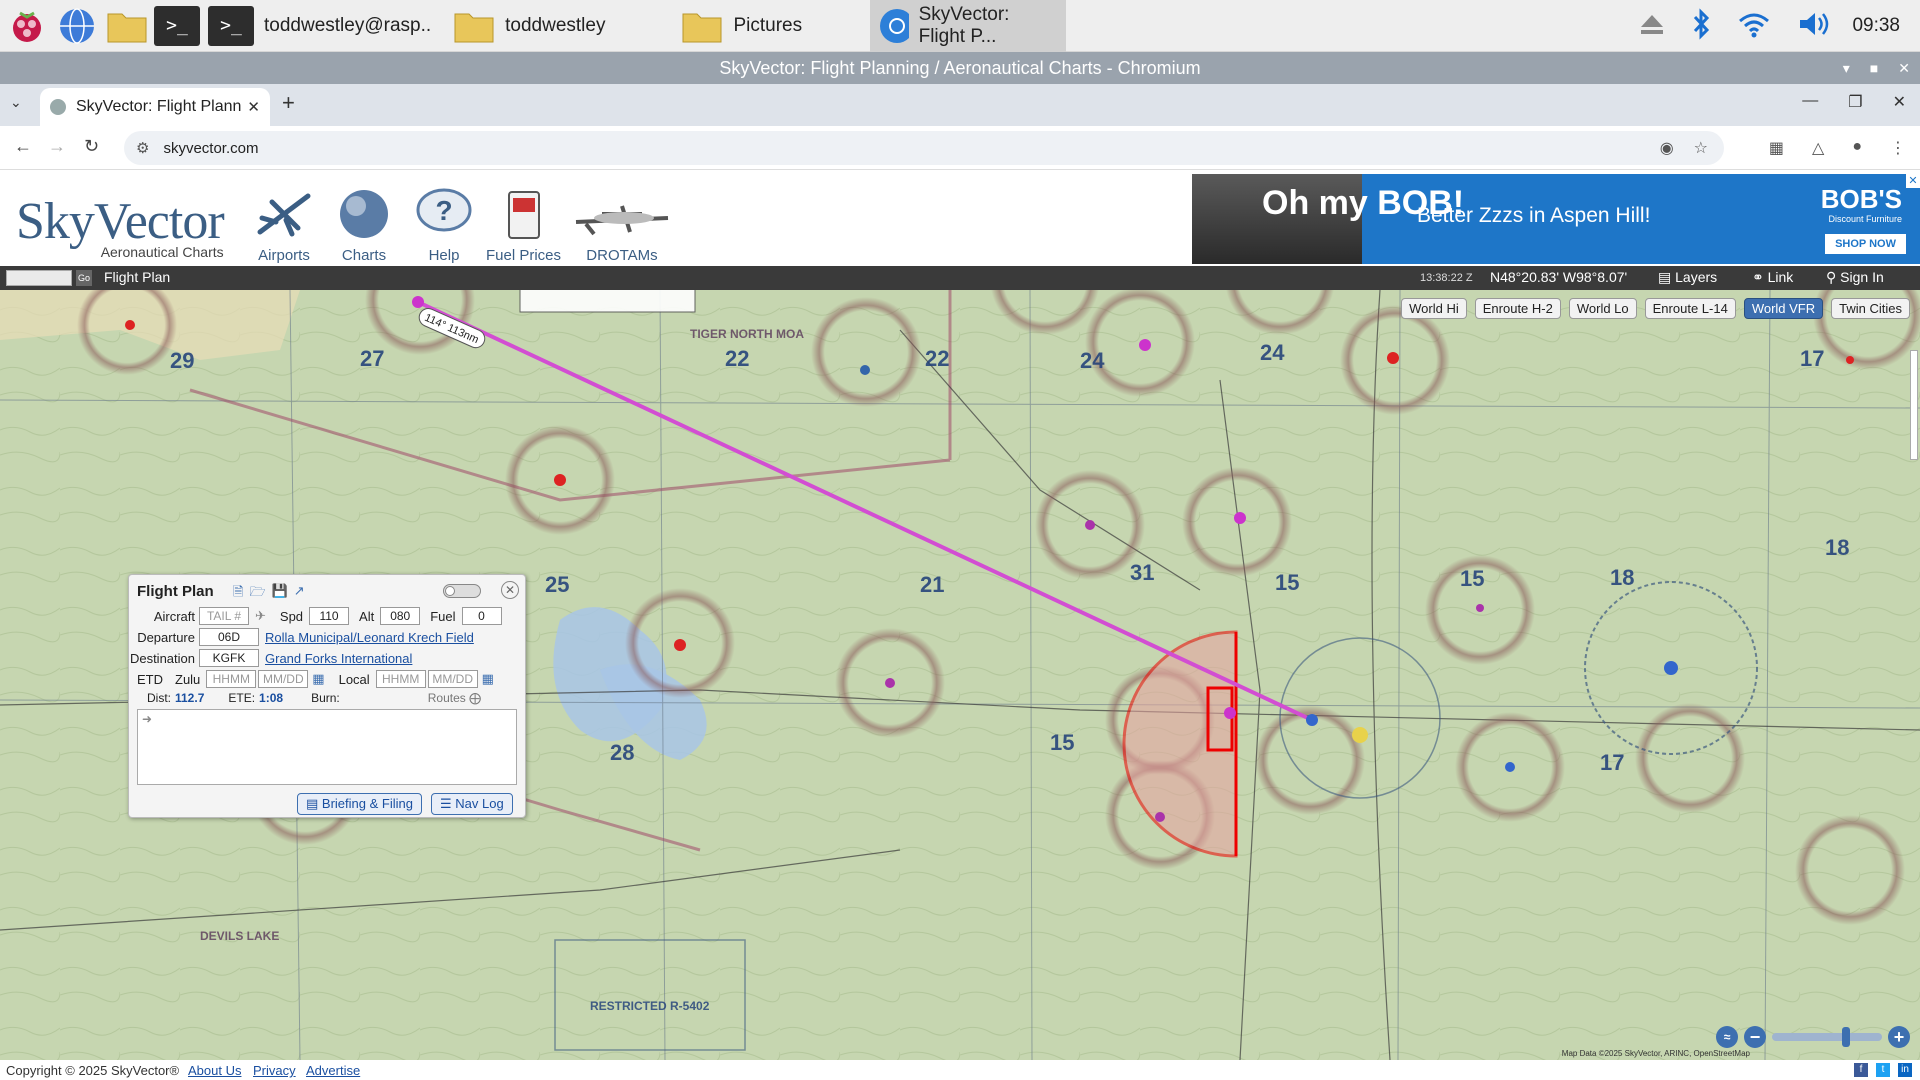 The image size is (1920, 1080). Describe the element at coordinates (1876, 26) in the screenshot. I see `clock: 09:38` at that location.